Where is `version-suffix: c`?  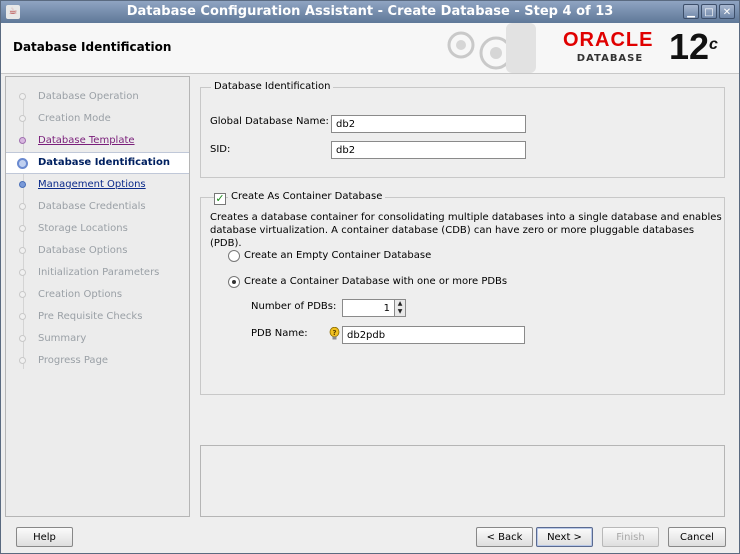 version-suffix: c is located at coordinates (713, 44).